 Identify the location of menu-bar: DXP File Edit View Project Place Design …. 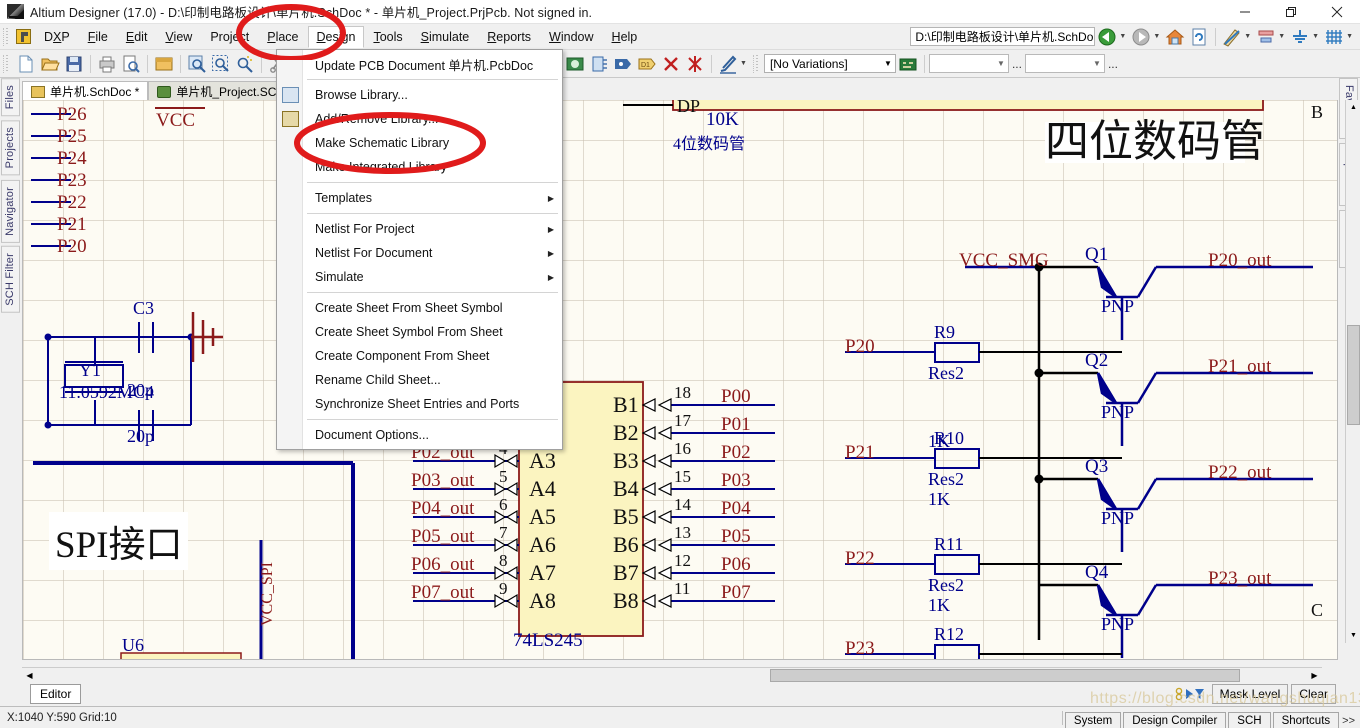
(680, 37).